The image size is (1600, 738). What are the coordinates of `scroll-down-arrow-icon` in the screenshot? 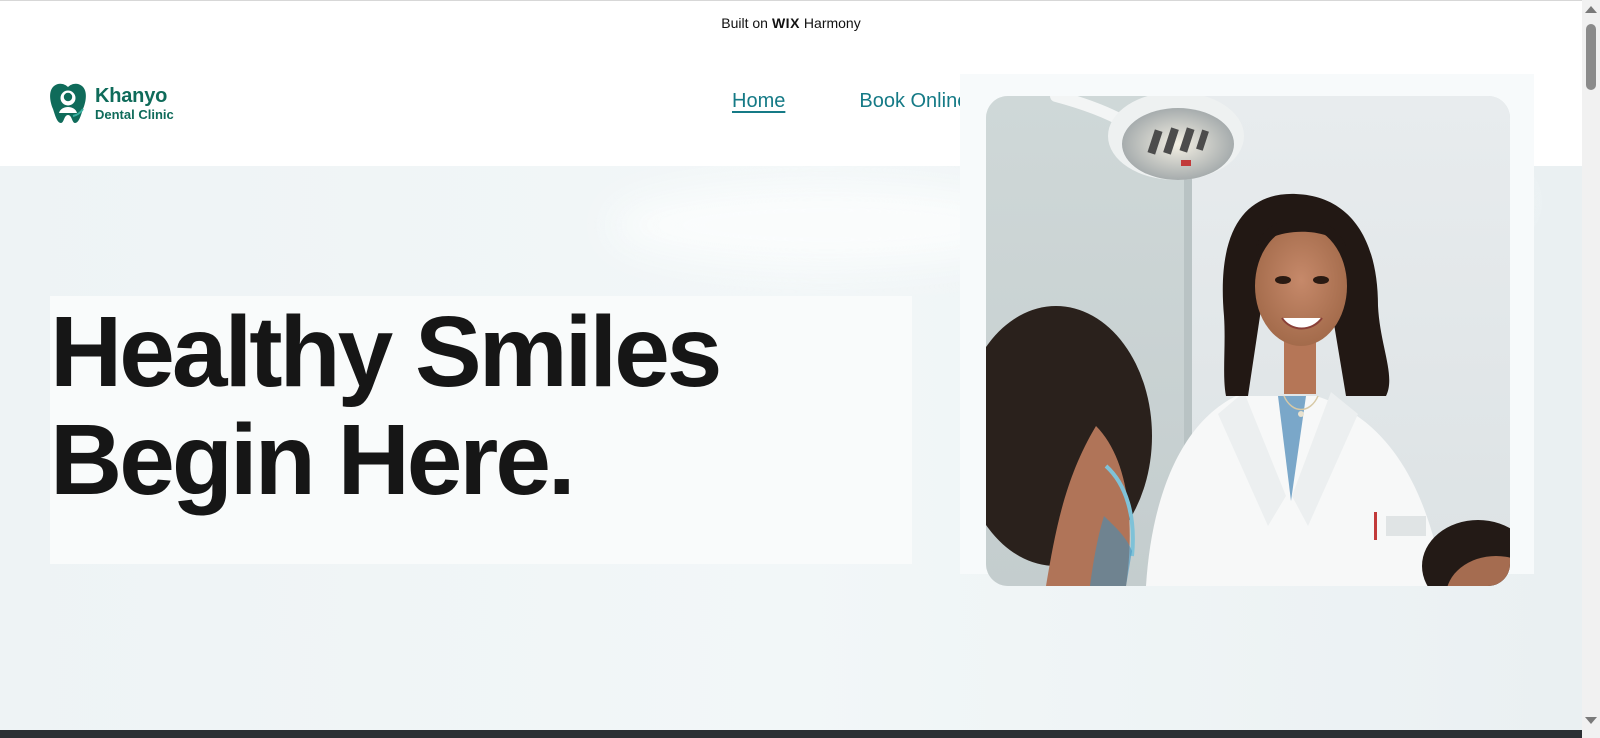 It's located at (1591, 720).